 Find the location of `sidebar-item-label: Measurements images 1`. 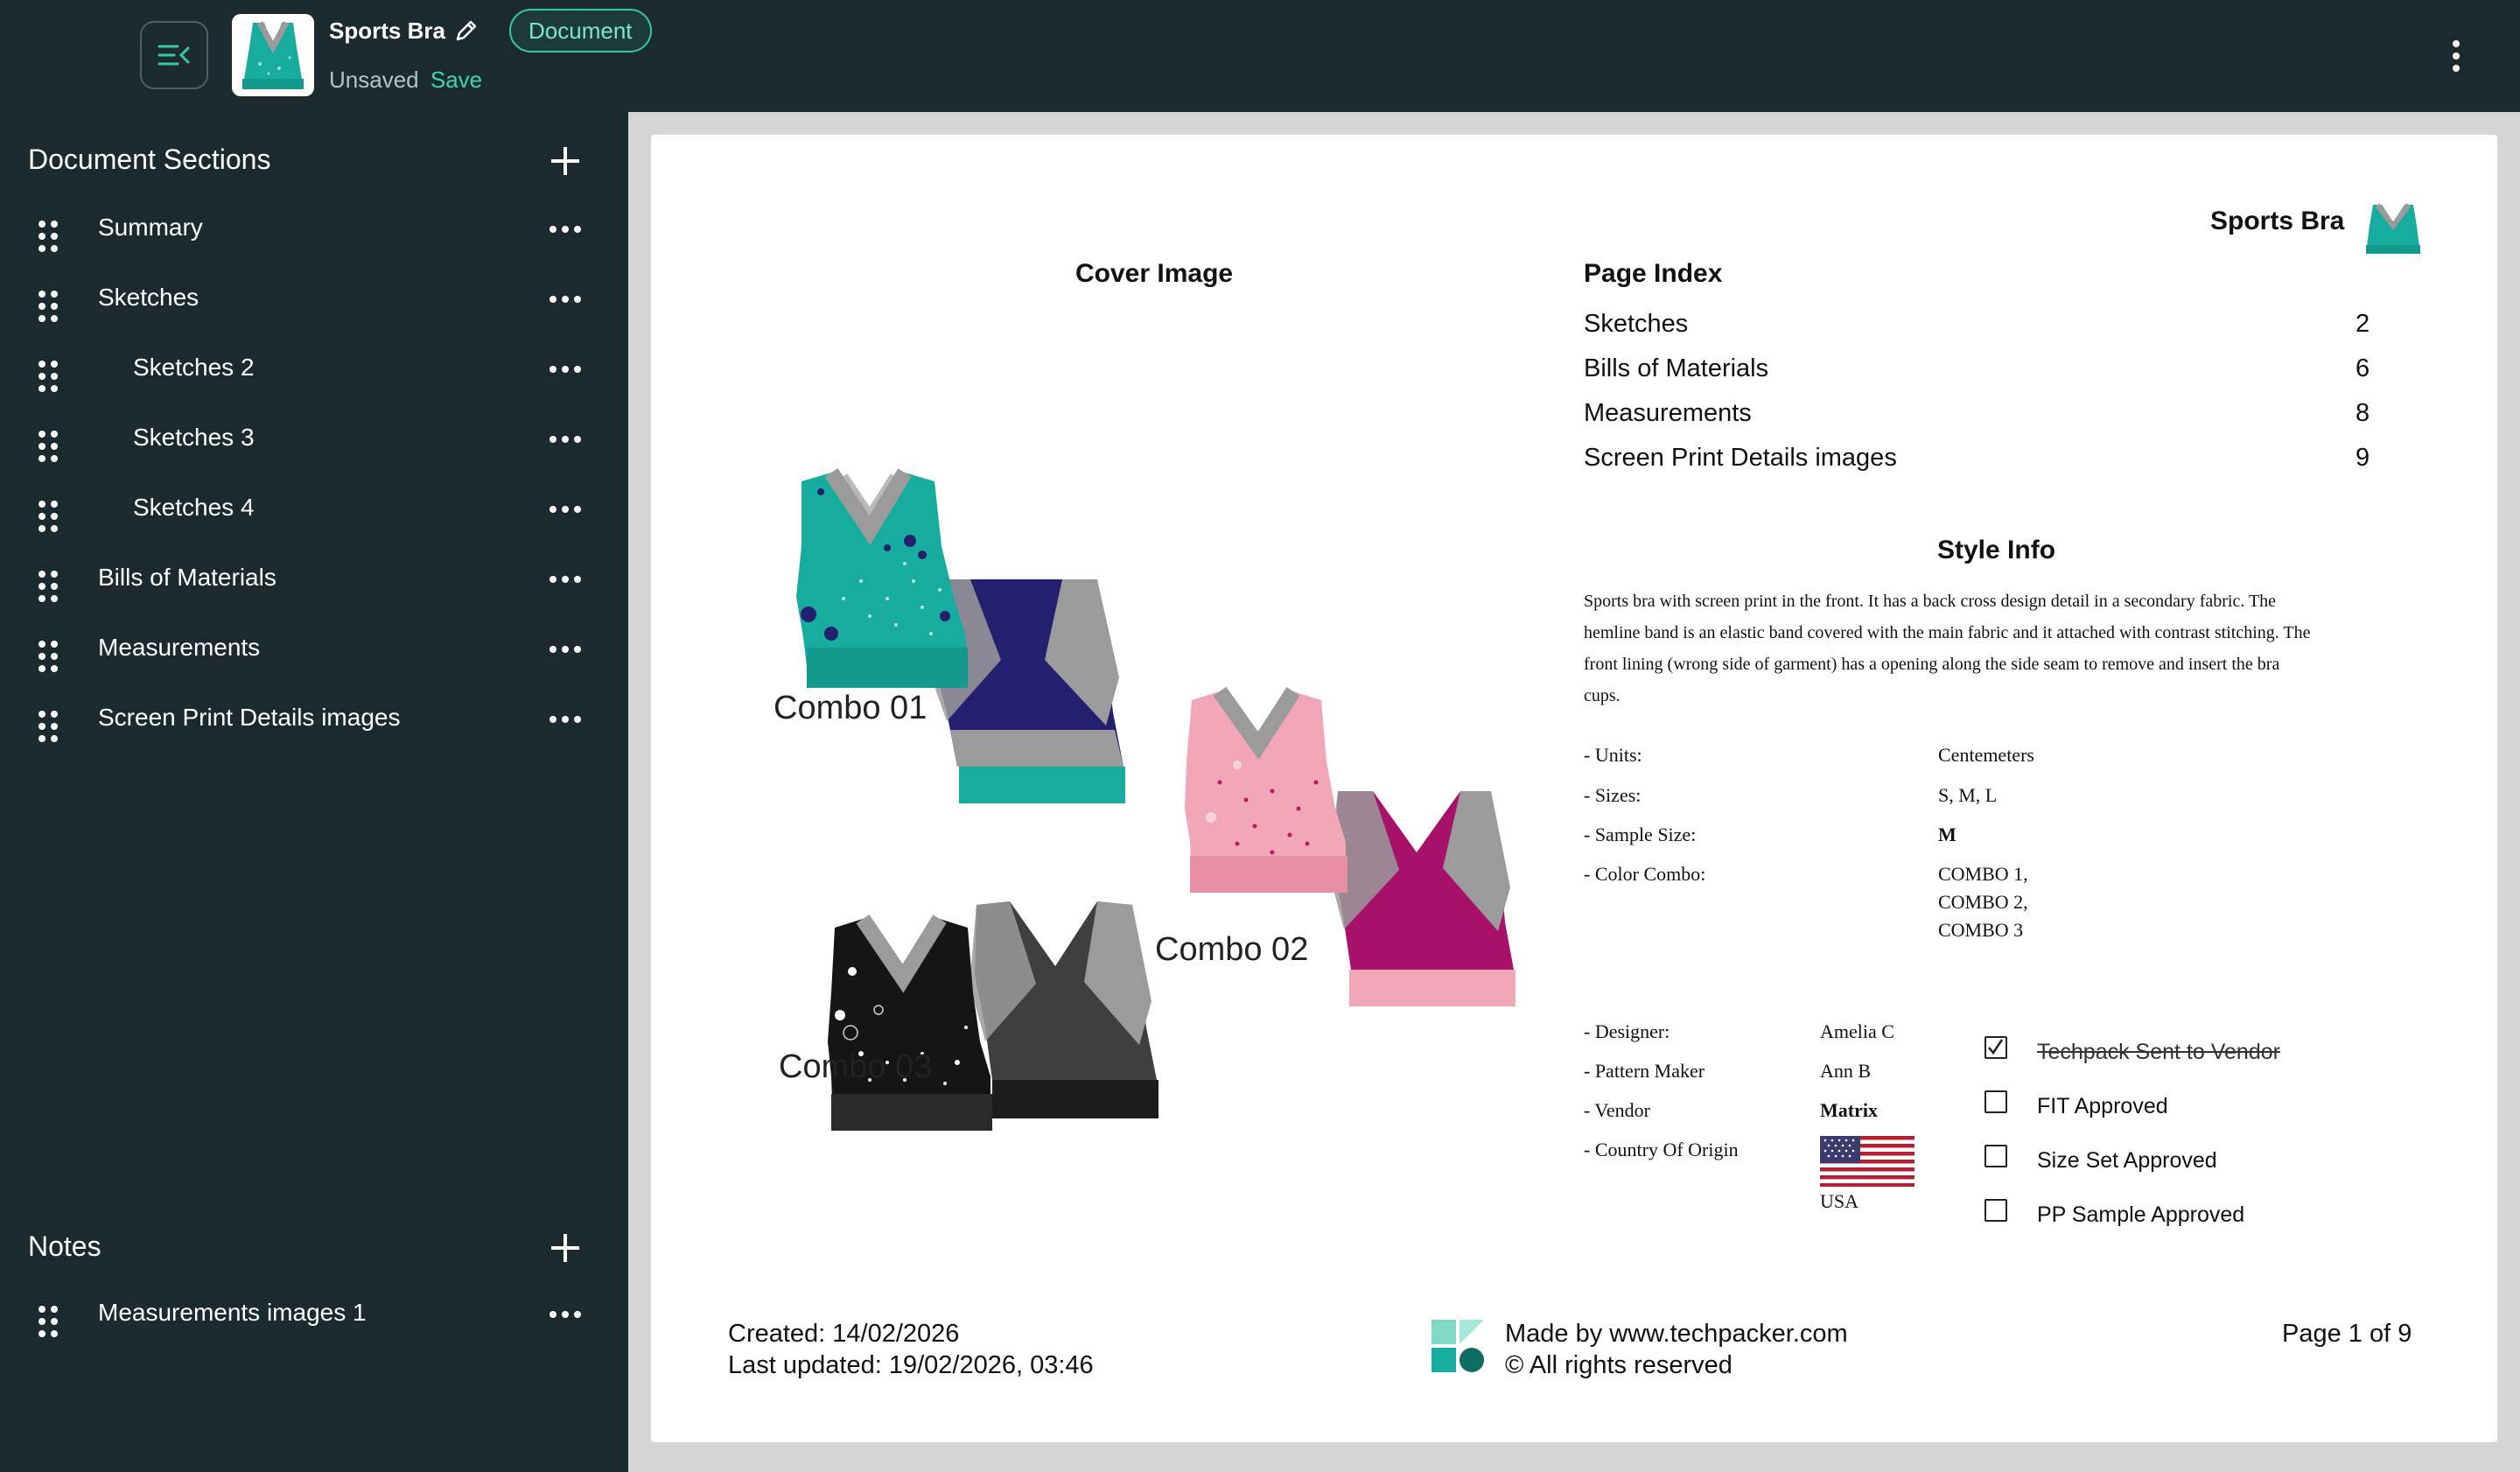

sidebar-item-label: Measurements images 1 is located at coordinates (232, 1312).